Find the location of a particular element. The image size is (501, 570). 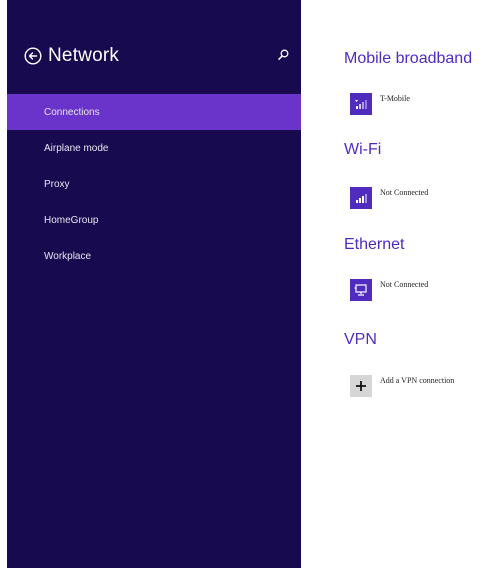

vpn-heading: VPN is located at coordinates (360, 339).